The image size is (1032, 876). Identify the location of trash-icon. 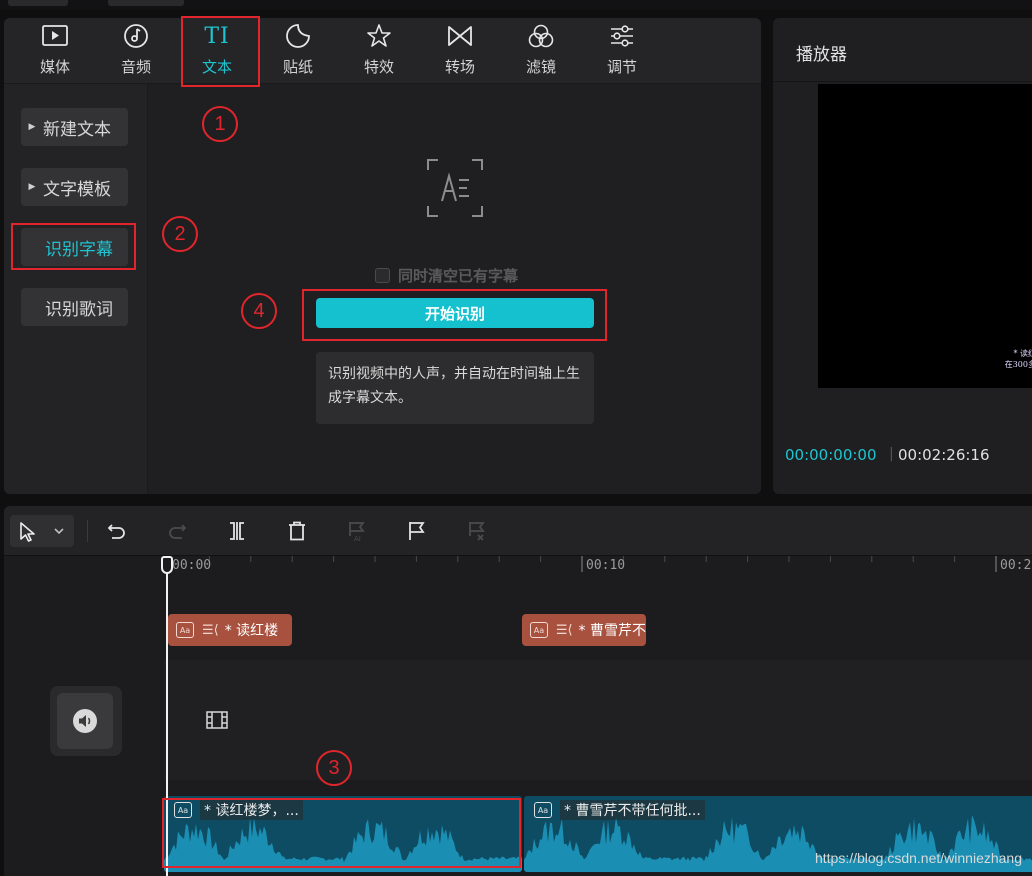
(297, 531).